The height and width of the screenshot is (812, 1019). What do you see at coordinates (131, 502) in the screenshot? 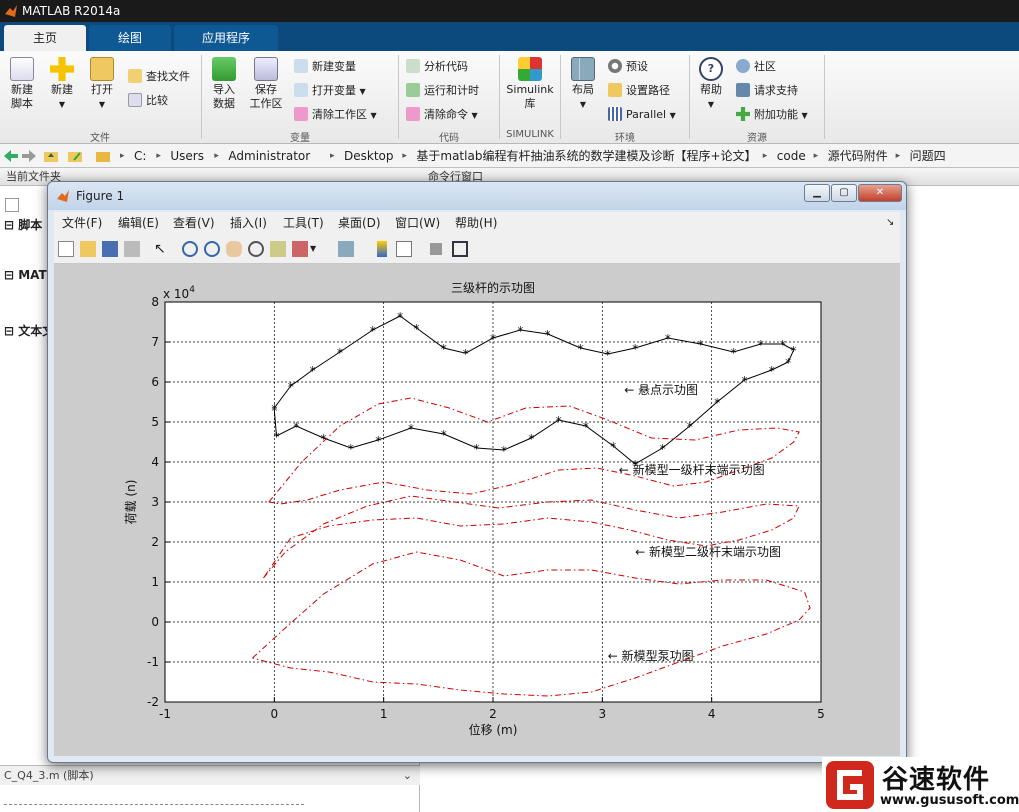
I see `y-axis-label: 荷载 (n)` at bounding box center [131, 502].